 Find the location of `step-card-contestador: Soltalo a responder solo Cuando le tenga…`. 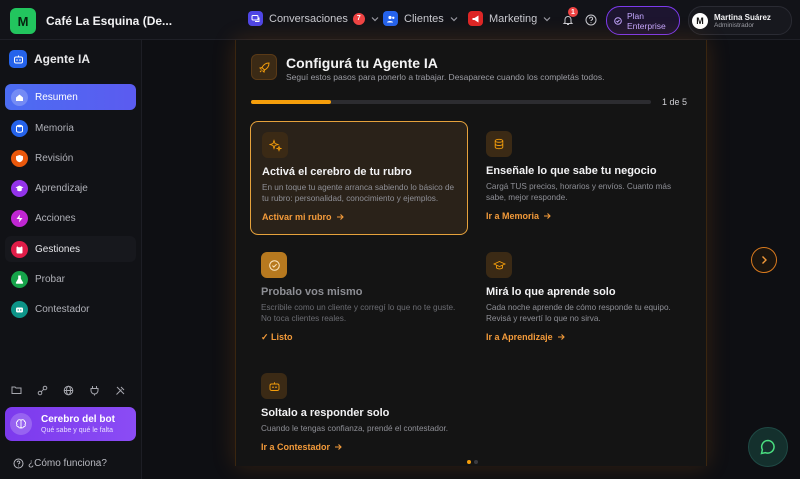

step-card-contestador: Soltalo a responder solo Cuando le tenga… is located at coordinates (359, 413).